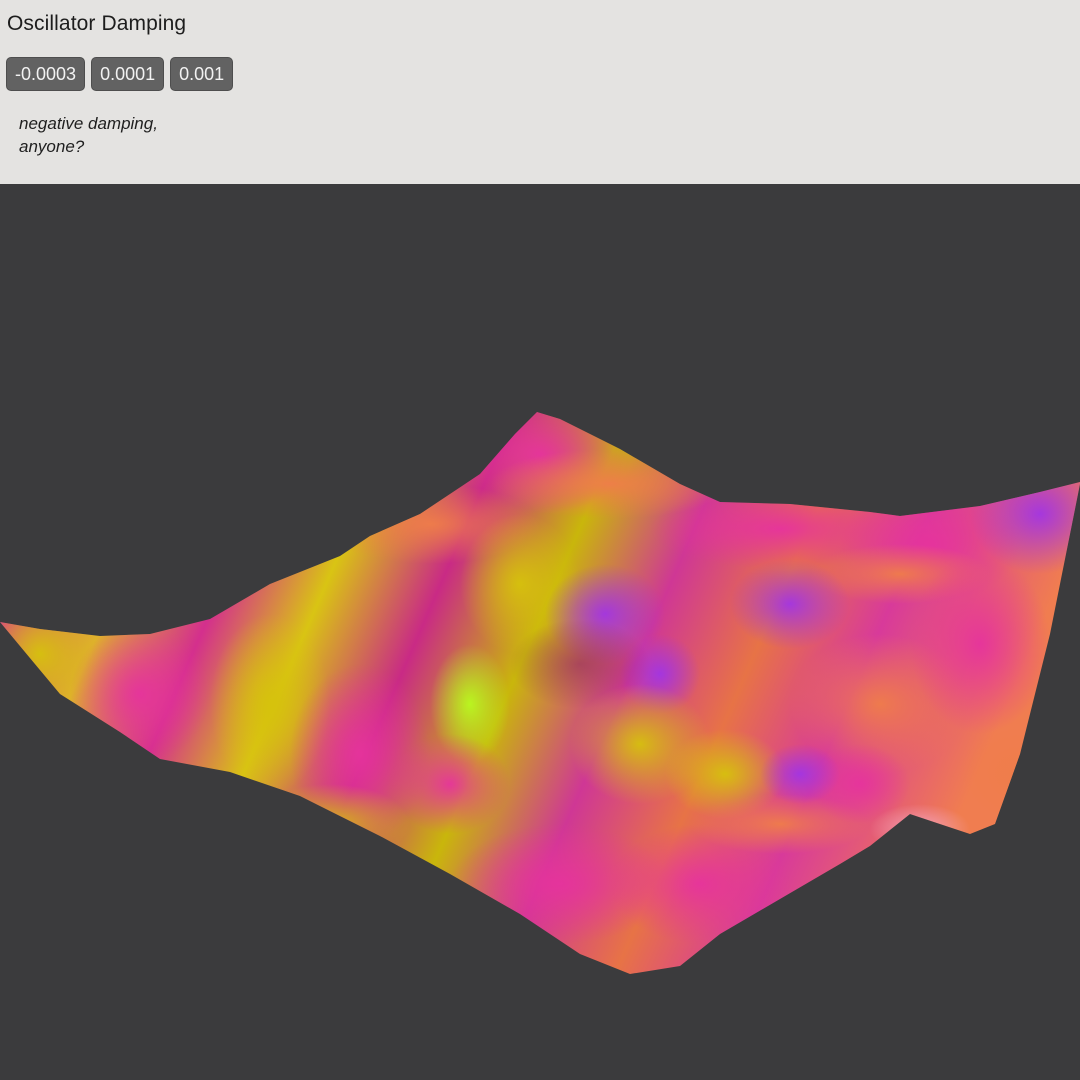  What do you see at coordinates (202, 74) in the screenshot?
I see `damping-high-button: 0.001` at bounding box center [202, 74].